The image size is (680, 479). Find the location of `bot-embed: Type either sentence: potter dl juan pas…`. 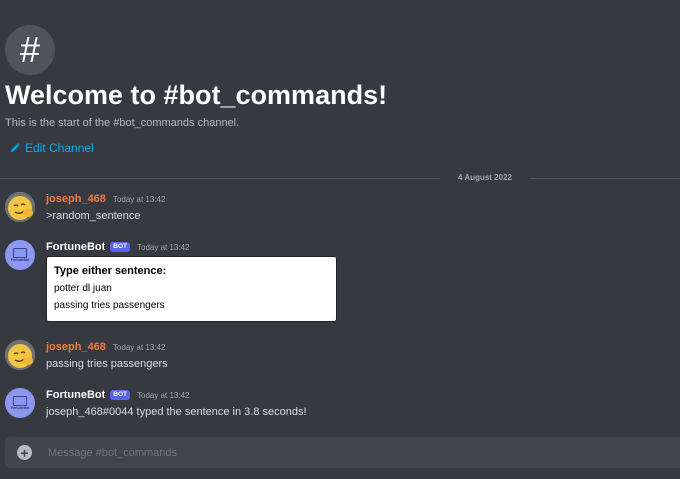

bot-embed: Type either sentence: potter dl juan pas… is located at coordinates (191, 289).